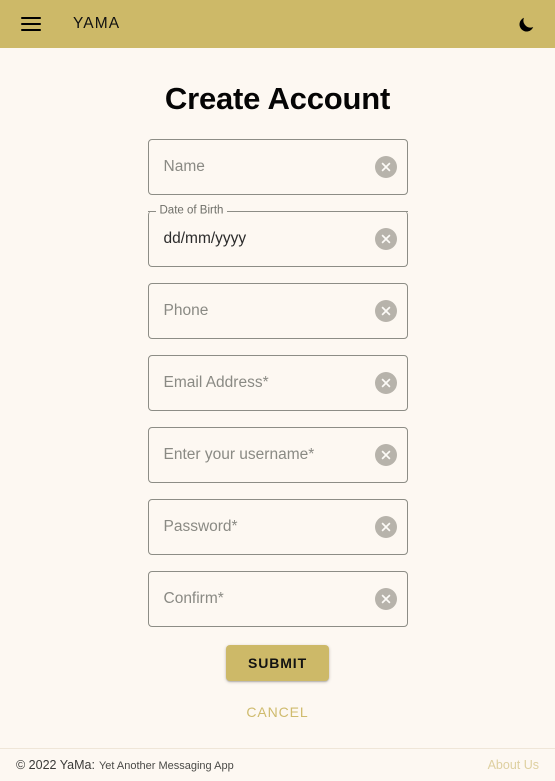  I want to click on field-phone, so click(277, 311).